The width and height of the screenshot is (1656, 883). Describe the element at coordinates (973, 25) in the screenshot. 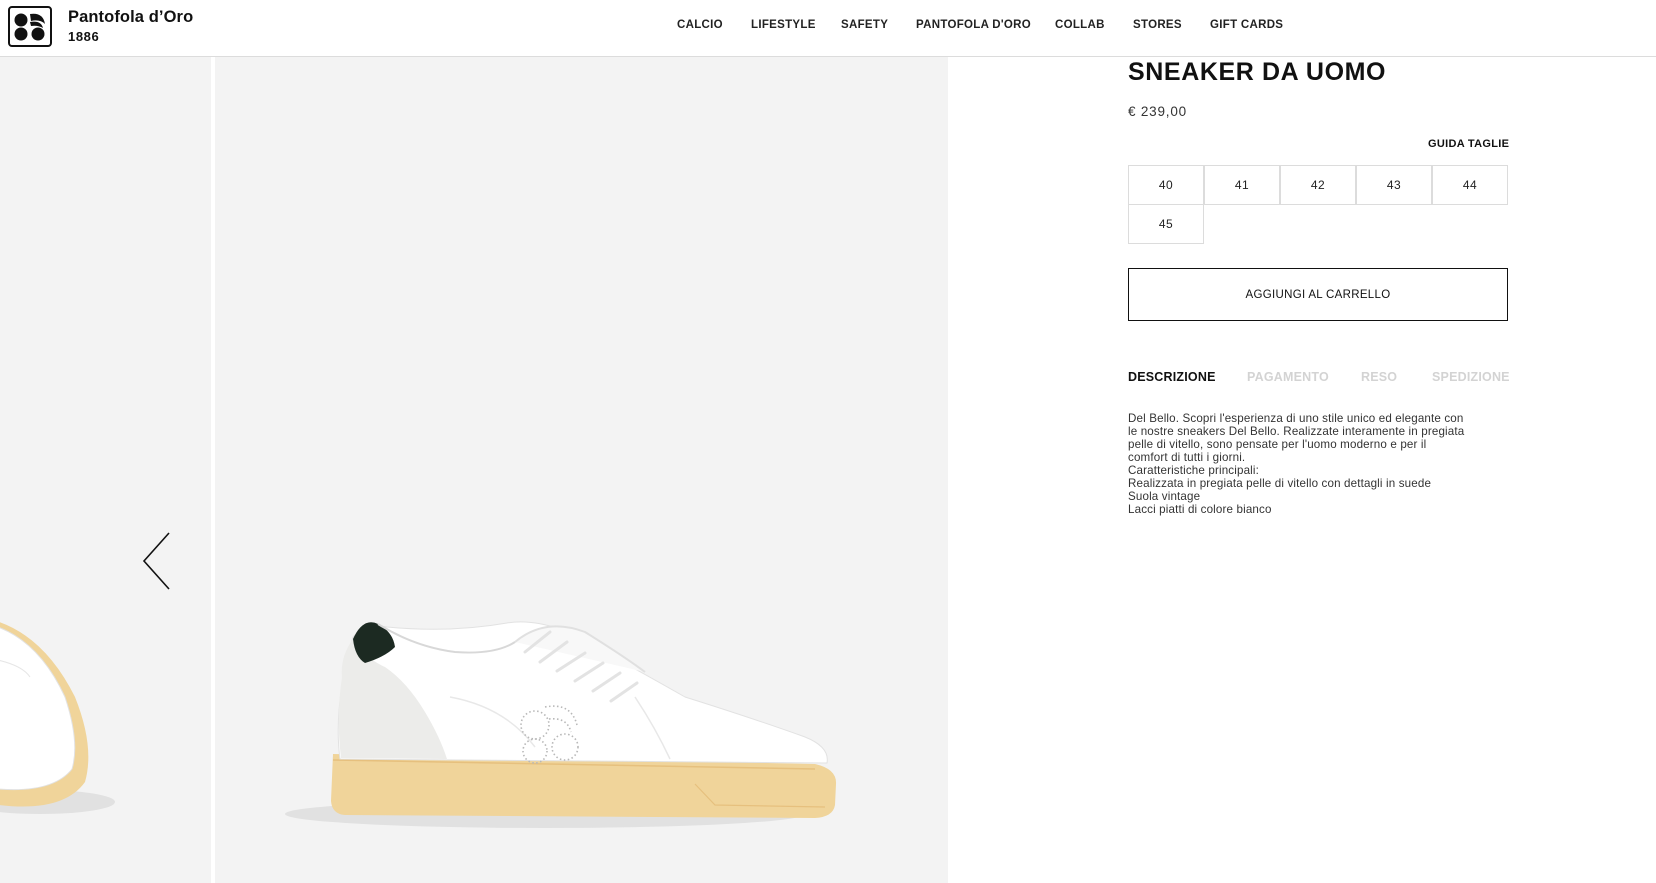

I see `nav-item-pantofola-doro: PANTOFOLA D'ORO` at that location.